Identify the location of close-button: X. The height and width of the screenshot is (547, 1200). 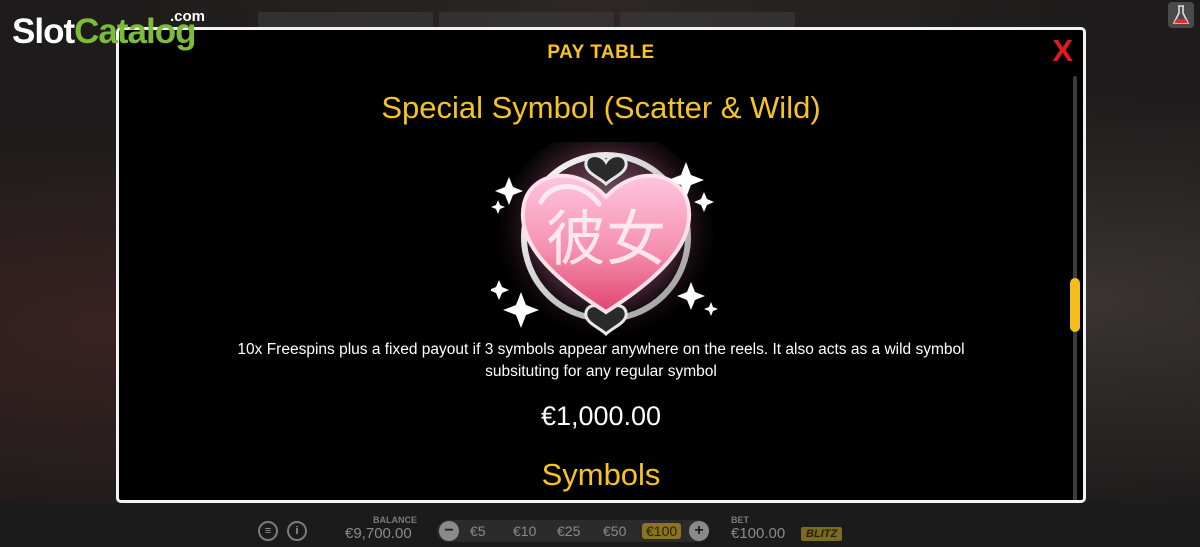
(1062, 50).